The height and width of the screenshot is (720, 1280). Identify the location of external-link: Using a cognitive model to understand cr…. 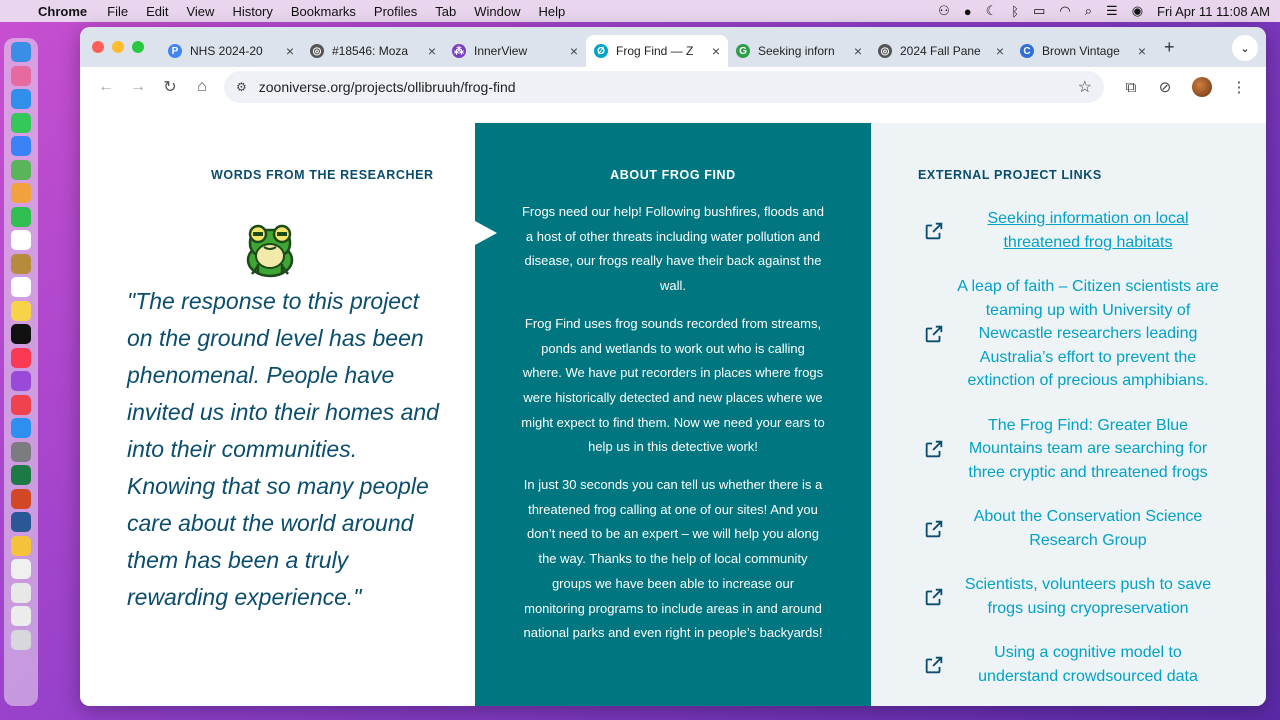
(1073, 664).